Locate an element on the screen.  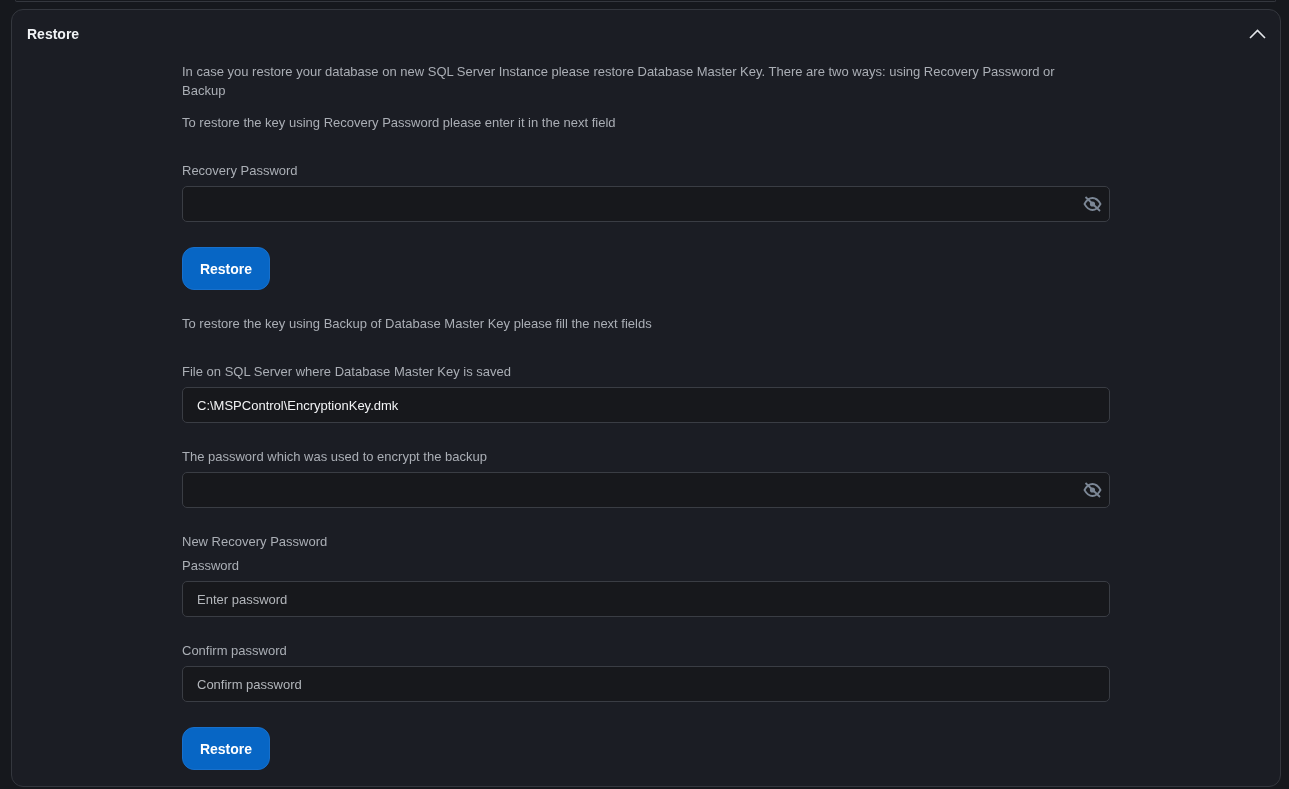
instruction-text: In case you restore your database on new SQL Server Instance please restore Database Master Key. There are two ways: using Recovery Password or Backup is located at coordinates (619, 81).